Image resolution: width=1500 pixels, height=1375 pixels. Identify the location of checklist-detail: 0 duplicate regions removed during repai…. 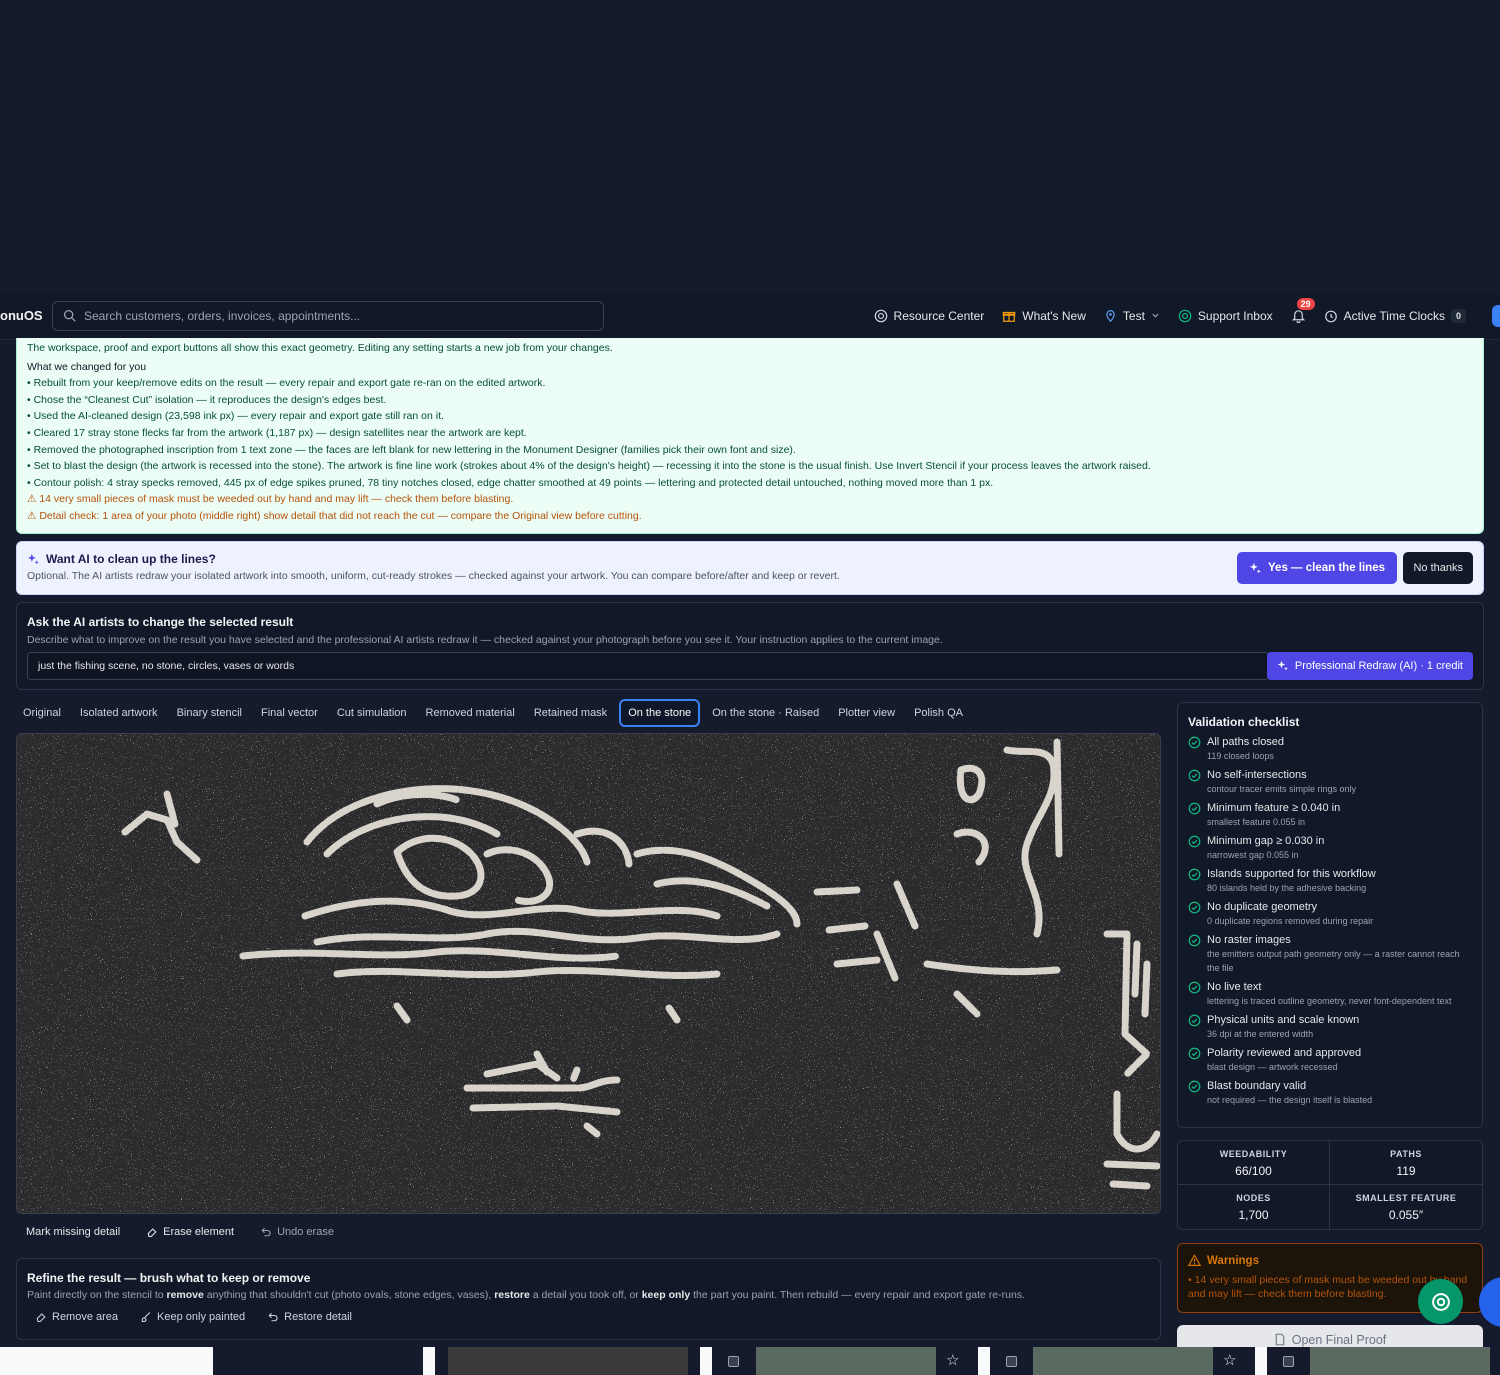
(1290, 921).